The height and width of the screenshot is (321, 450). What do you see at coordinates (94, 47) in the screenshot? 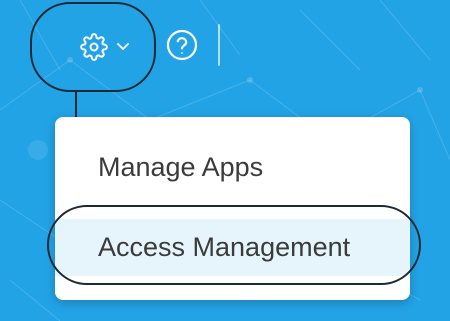
I see `gear-icon` at bounding box center [94, 47].